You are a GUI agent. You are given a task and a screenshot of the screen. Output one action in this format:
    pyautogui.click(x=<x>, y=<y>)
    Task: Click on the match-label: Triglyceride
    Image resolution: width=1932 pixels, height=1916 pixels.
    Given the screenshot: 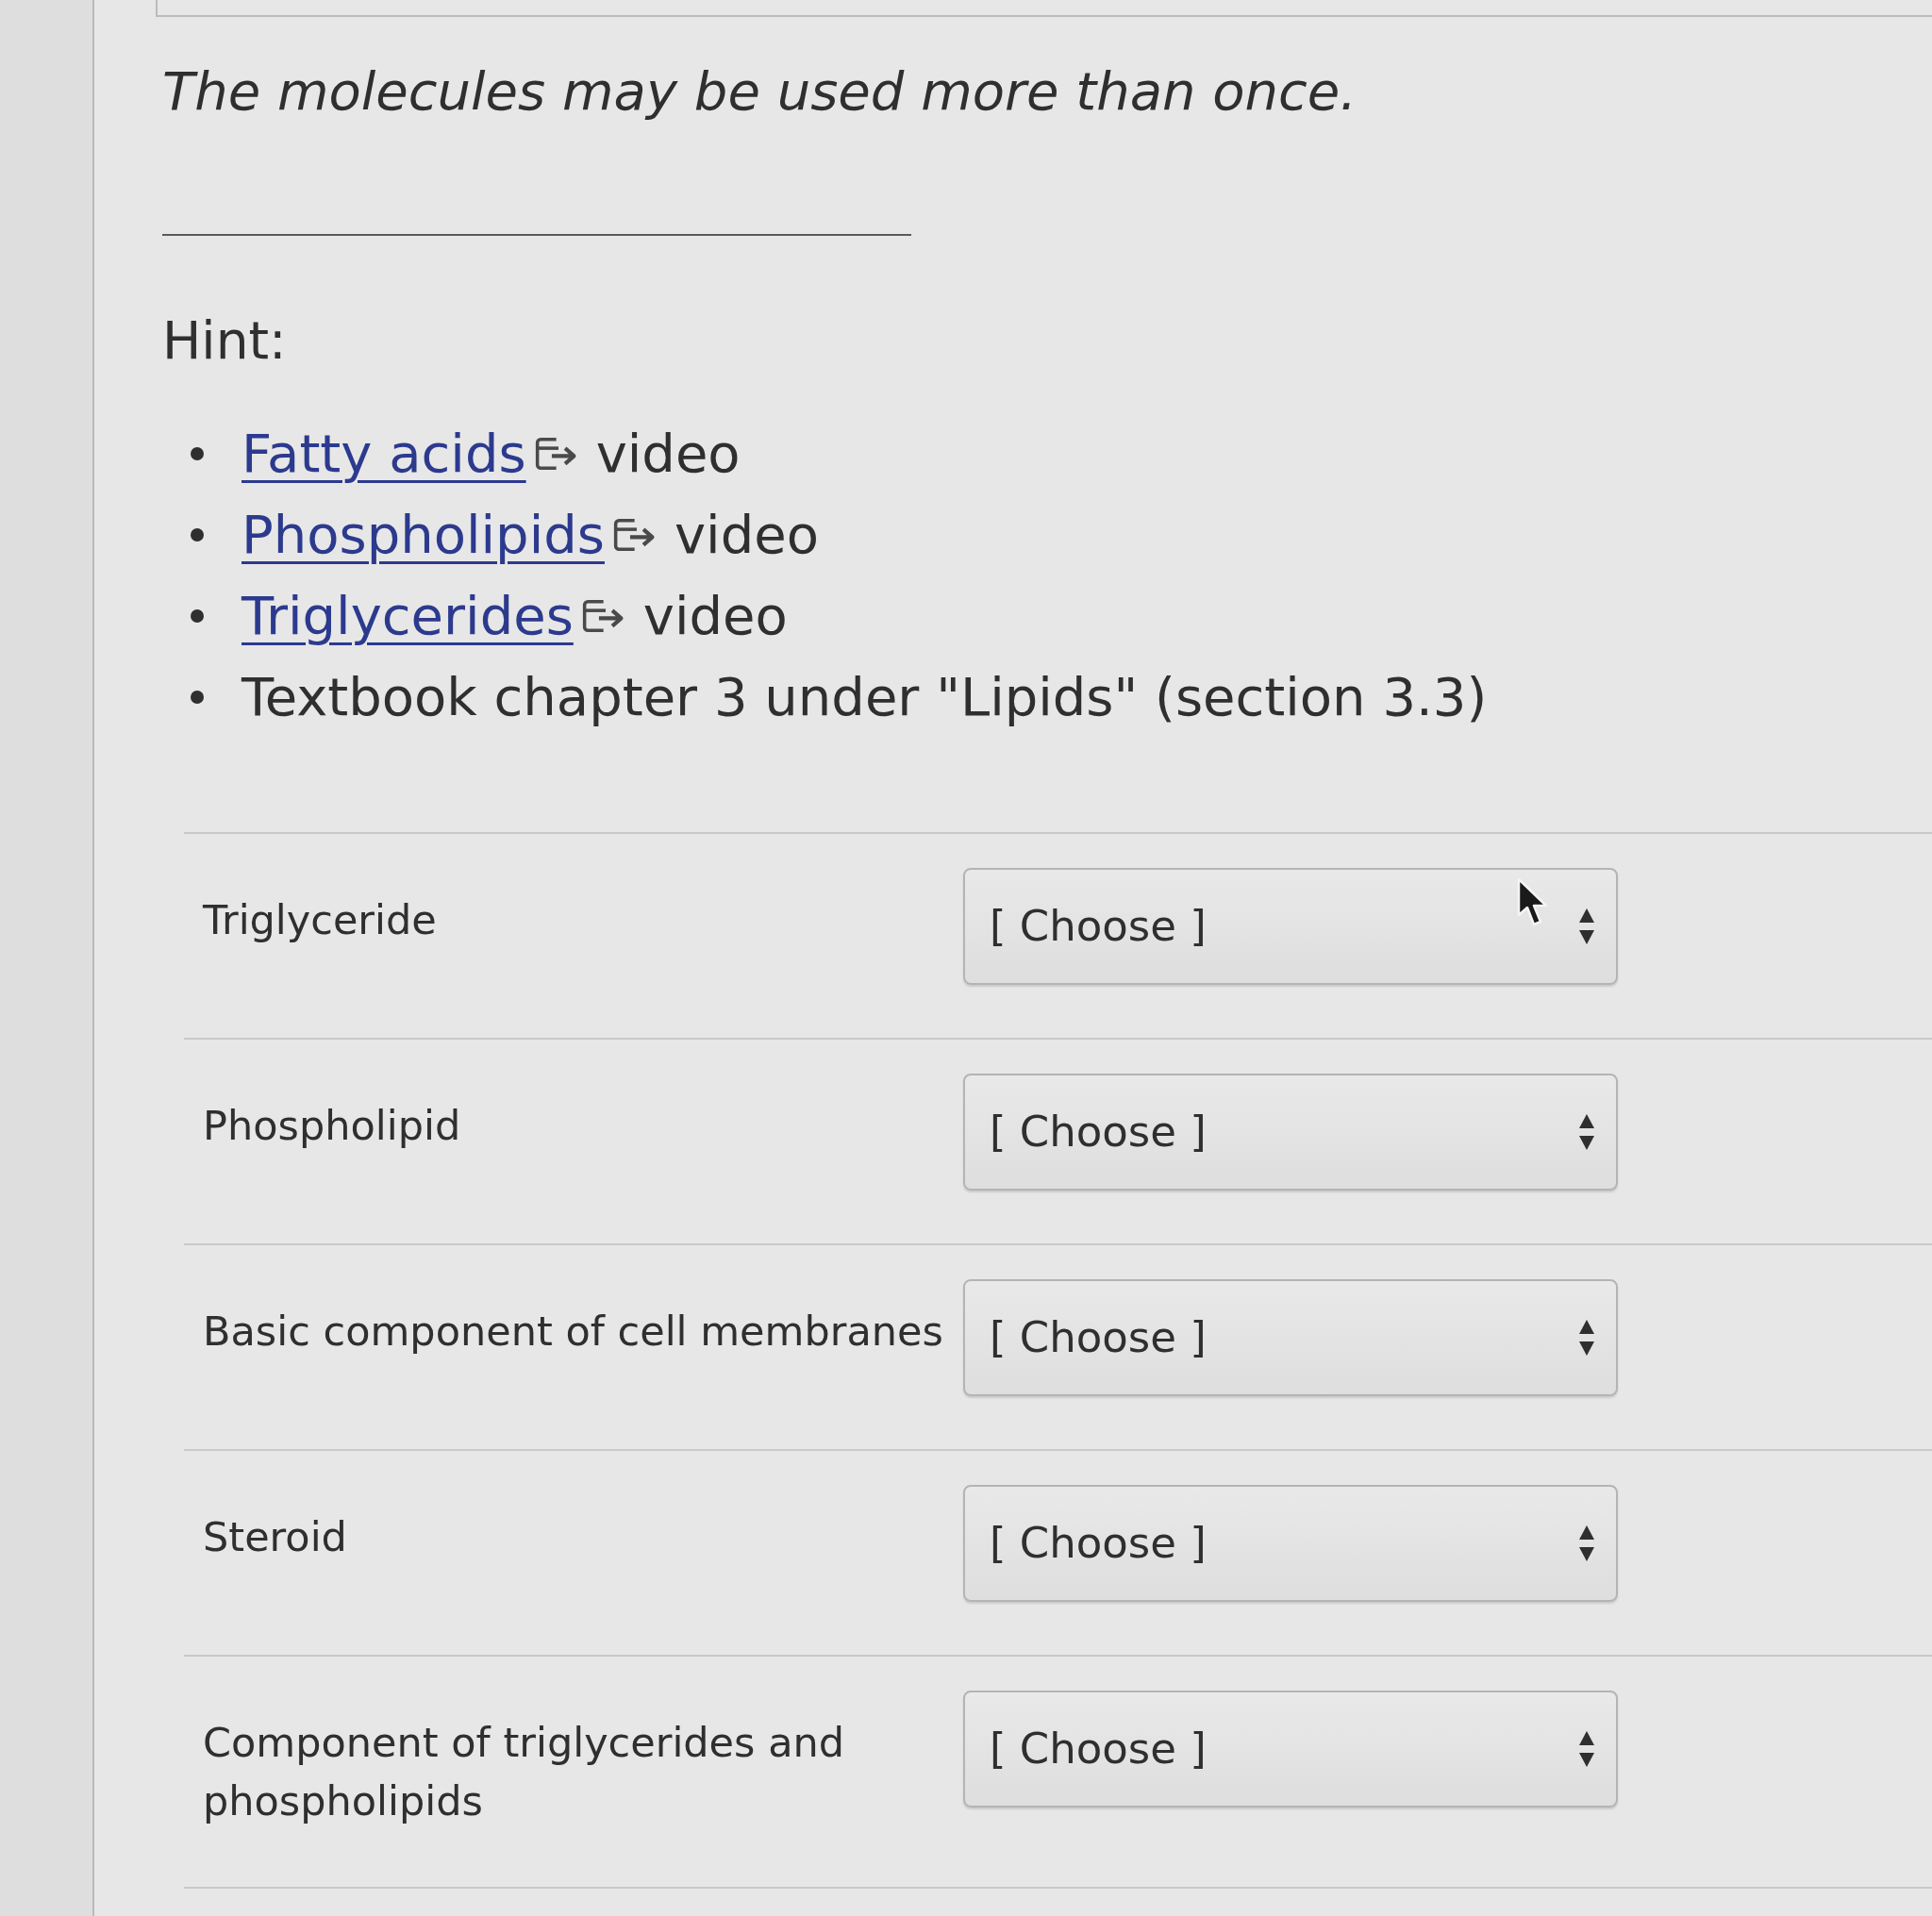 What is the action you would take?
    pyautogui.click(x=320, y=920)
    